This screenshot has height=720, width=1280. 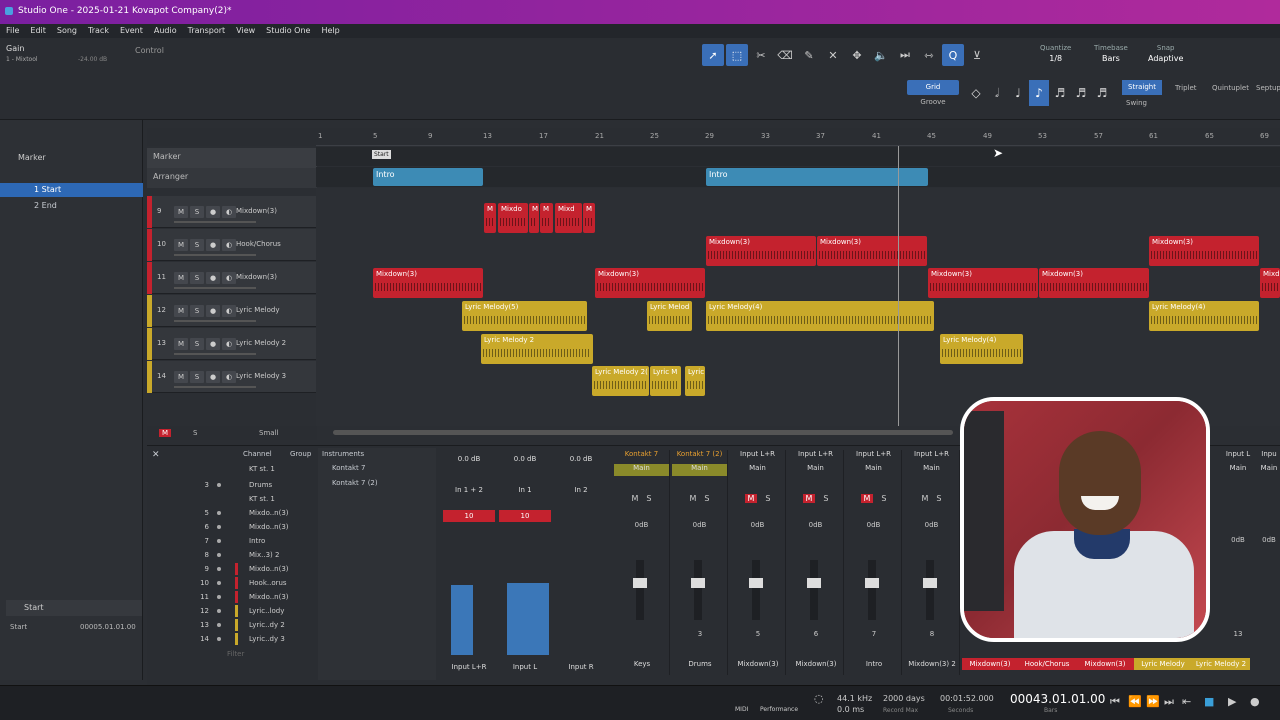 What do you see at coordinates (12, 31) in the screenshot?
I see `menu-file: File` at bounding box center [12, 31].